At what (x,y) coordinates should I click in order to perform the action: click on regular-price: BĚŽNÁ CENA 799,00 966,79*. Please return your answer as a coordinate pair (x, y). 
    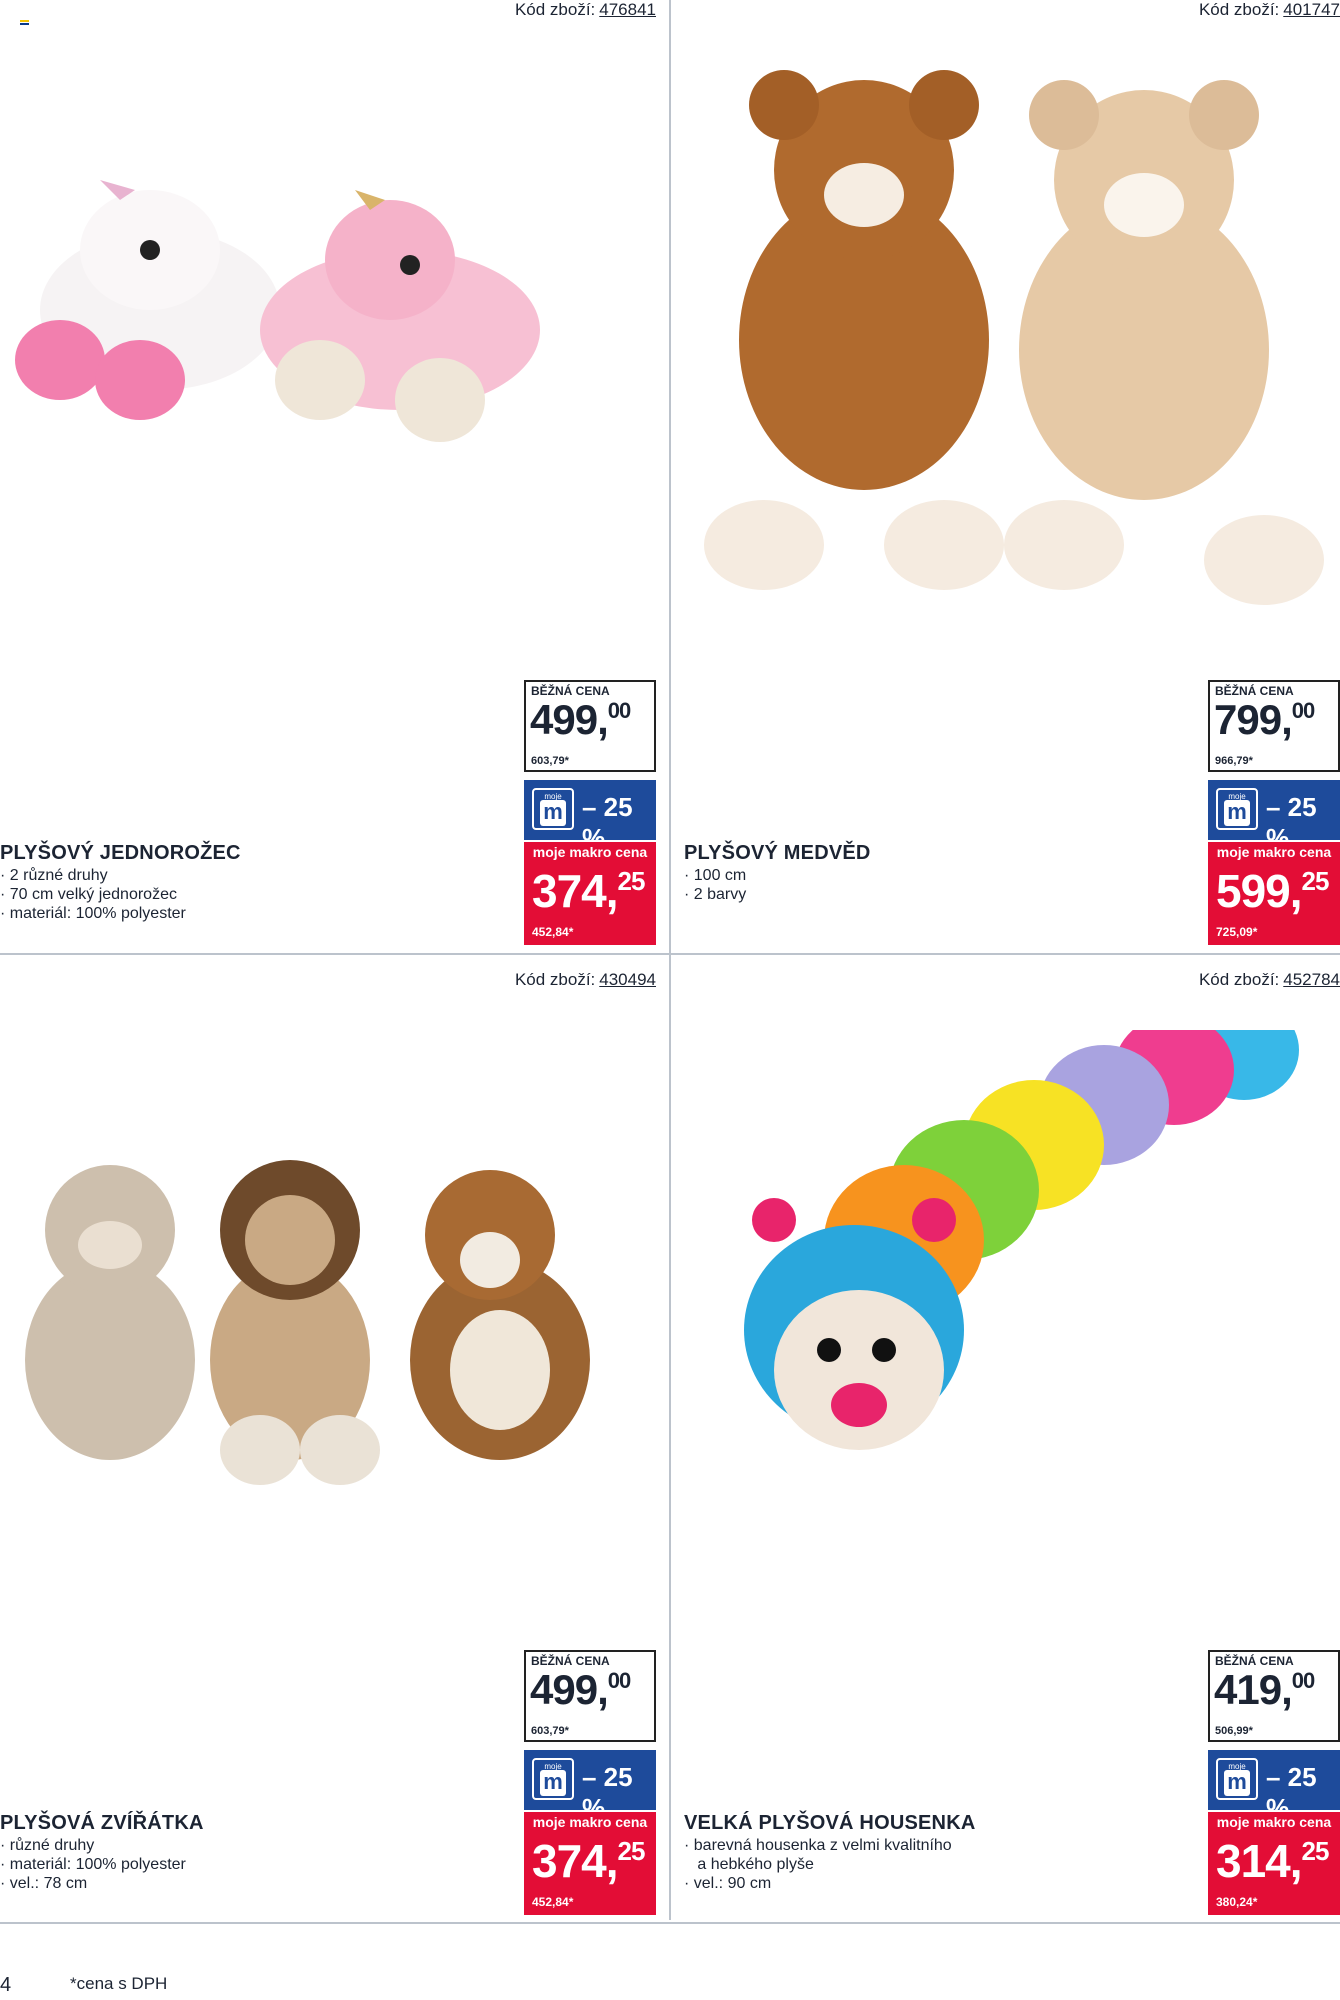
    Looking at the image, I should click on (1274, 726).